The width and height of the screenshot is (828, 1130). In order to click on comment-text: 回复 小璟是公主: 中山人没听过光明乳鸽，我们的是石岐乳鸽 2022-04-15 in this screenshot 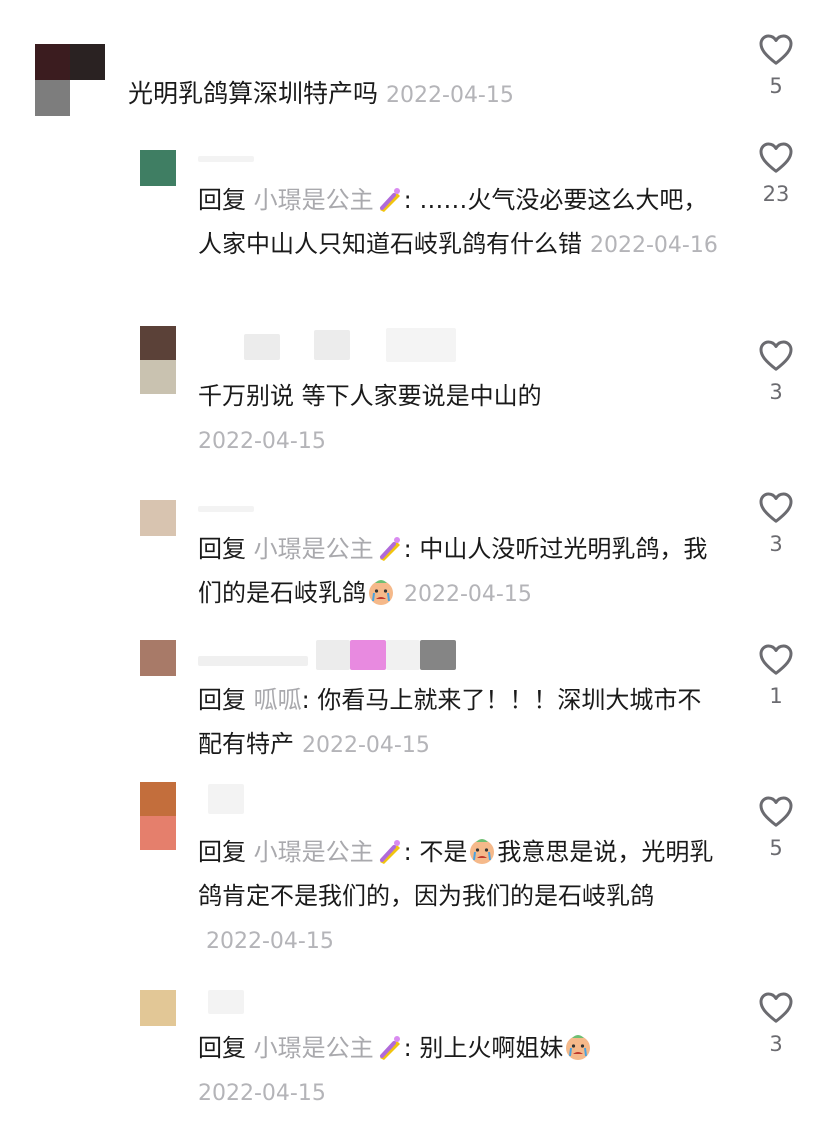, I will do `click(453, 571)`.